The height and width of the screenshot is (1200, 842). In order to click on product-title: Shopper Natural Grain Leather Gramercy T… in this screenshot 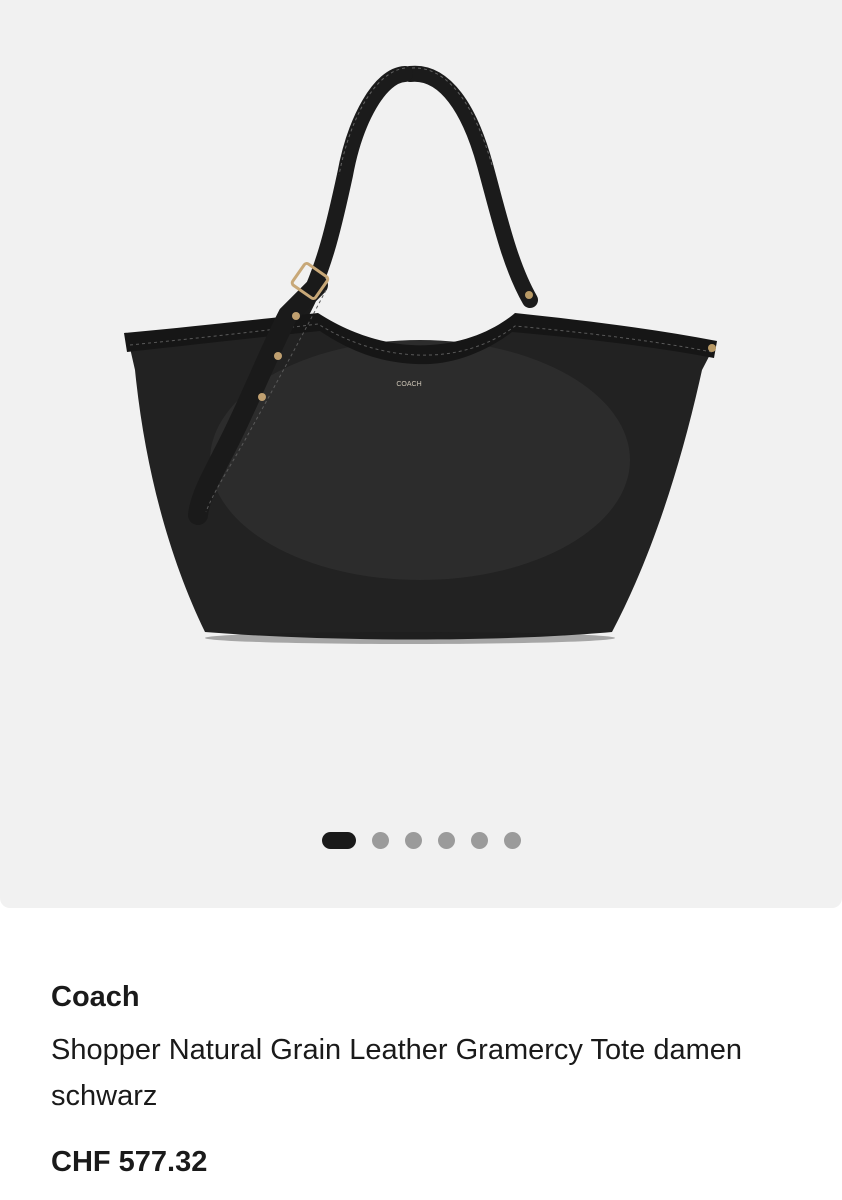, I will do `click(396, 1073)`.